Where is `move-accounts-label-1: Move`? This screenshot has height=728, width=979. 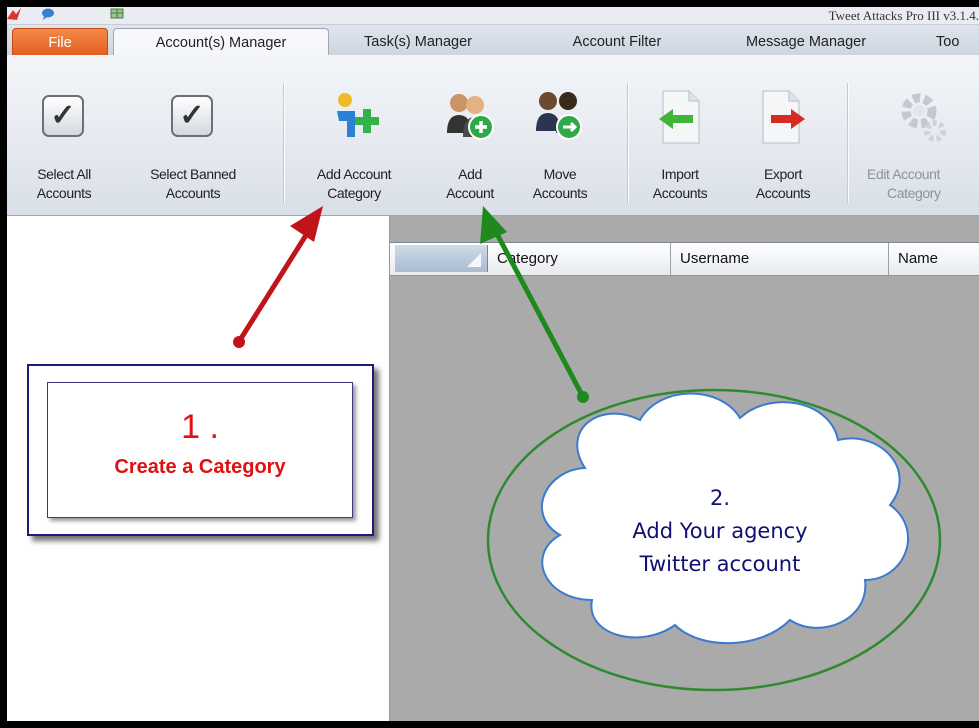 move-accounts-label-1: Move is located at coordinates (560, 174).